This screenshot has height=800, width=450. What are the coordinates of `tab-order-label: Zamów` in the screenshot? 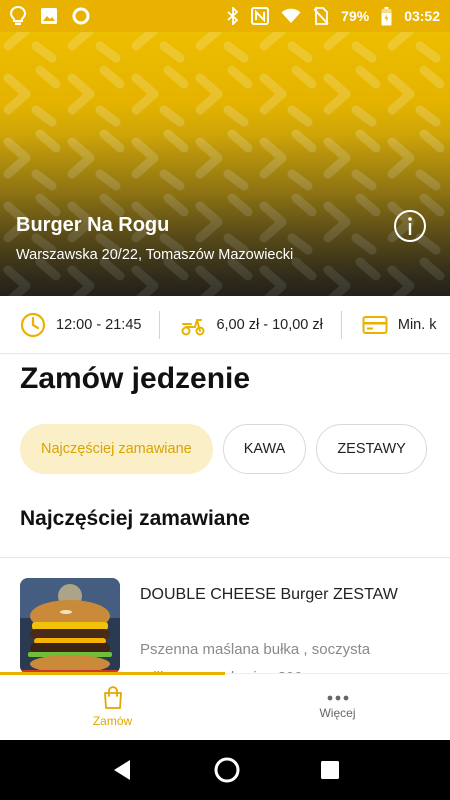 It's located at (112, 721).